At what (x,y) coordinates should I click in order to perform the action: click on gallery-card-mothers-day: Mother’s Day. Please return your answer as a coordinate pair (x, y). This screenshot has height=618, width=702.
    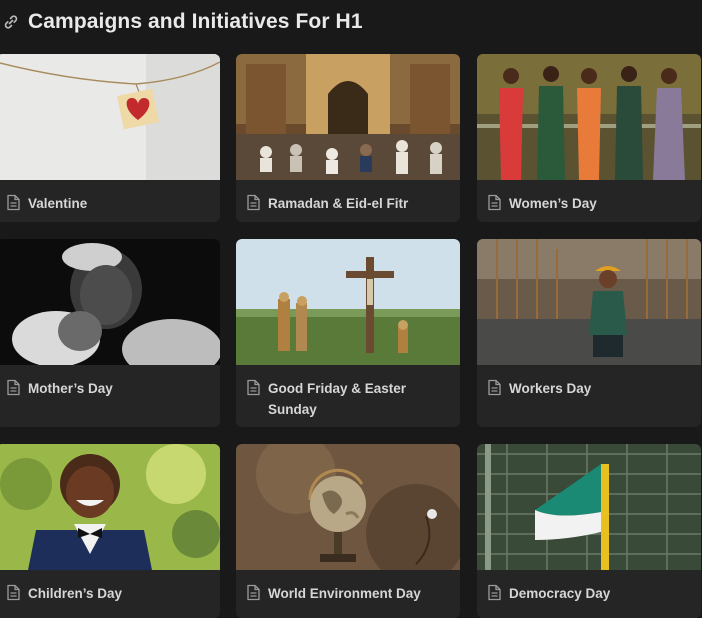
    Looking at the image, I should click on (110, 333).